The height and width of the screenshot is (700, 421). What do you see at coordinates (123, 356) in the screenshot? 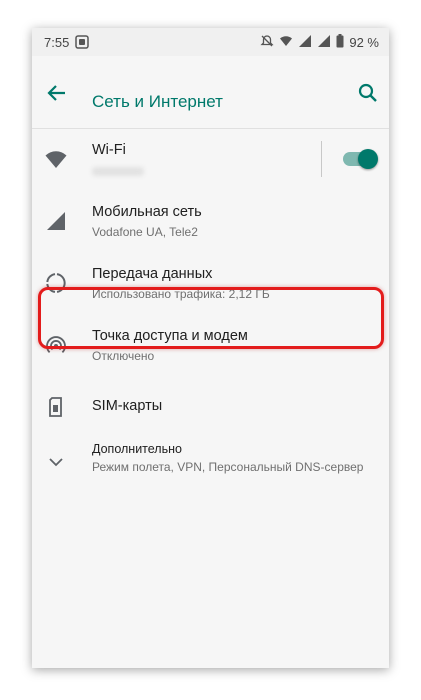
I see `hotspot-subtitle: Отключено` at bounding box center [123, 356].